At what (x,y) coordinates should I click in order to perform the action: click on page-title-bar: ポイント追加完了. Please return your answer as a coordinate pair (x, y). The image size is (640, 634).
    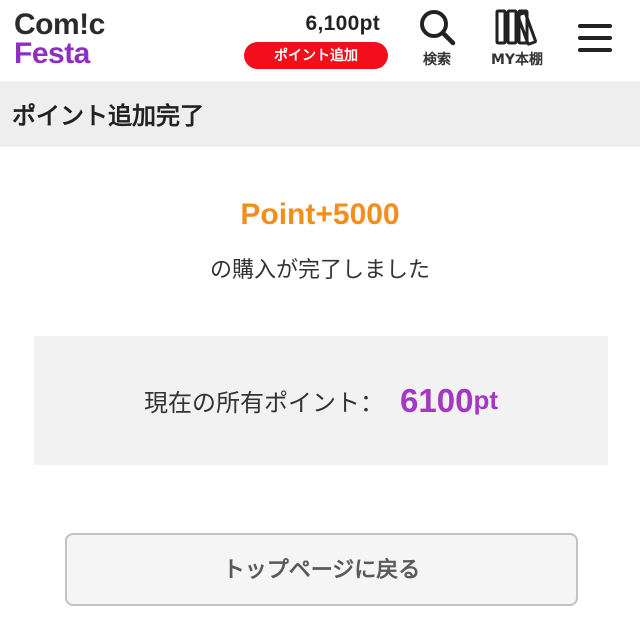
    Looking at the image, I should click on (320, 114).